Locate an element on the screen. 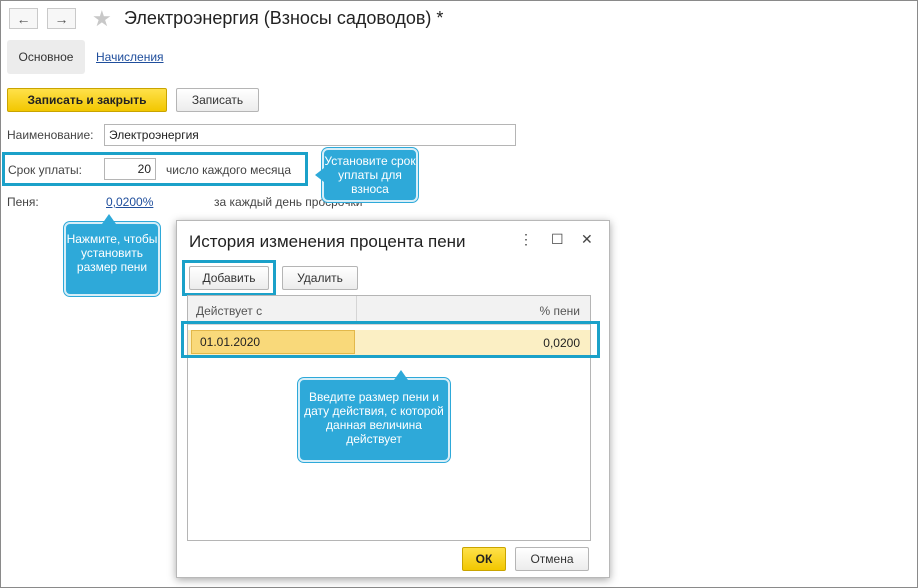 The height and width of the screenshot is (588, 918). penalty-callout-text: Нажмите, чтобы установить размер пени is located at coordinates (112, 253).